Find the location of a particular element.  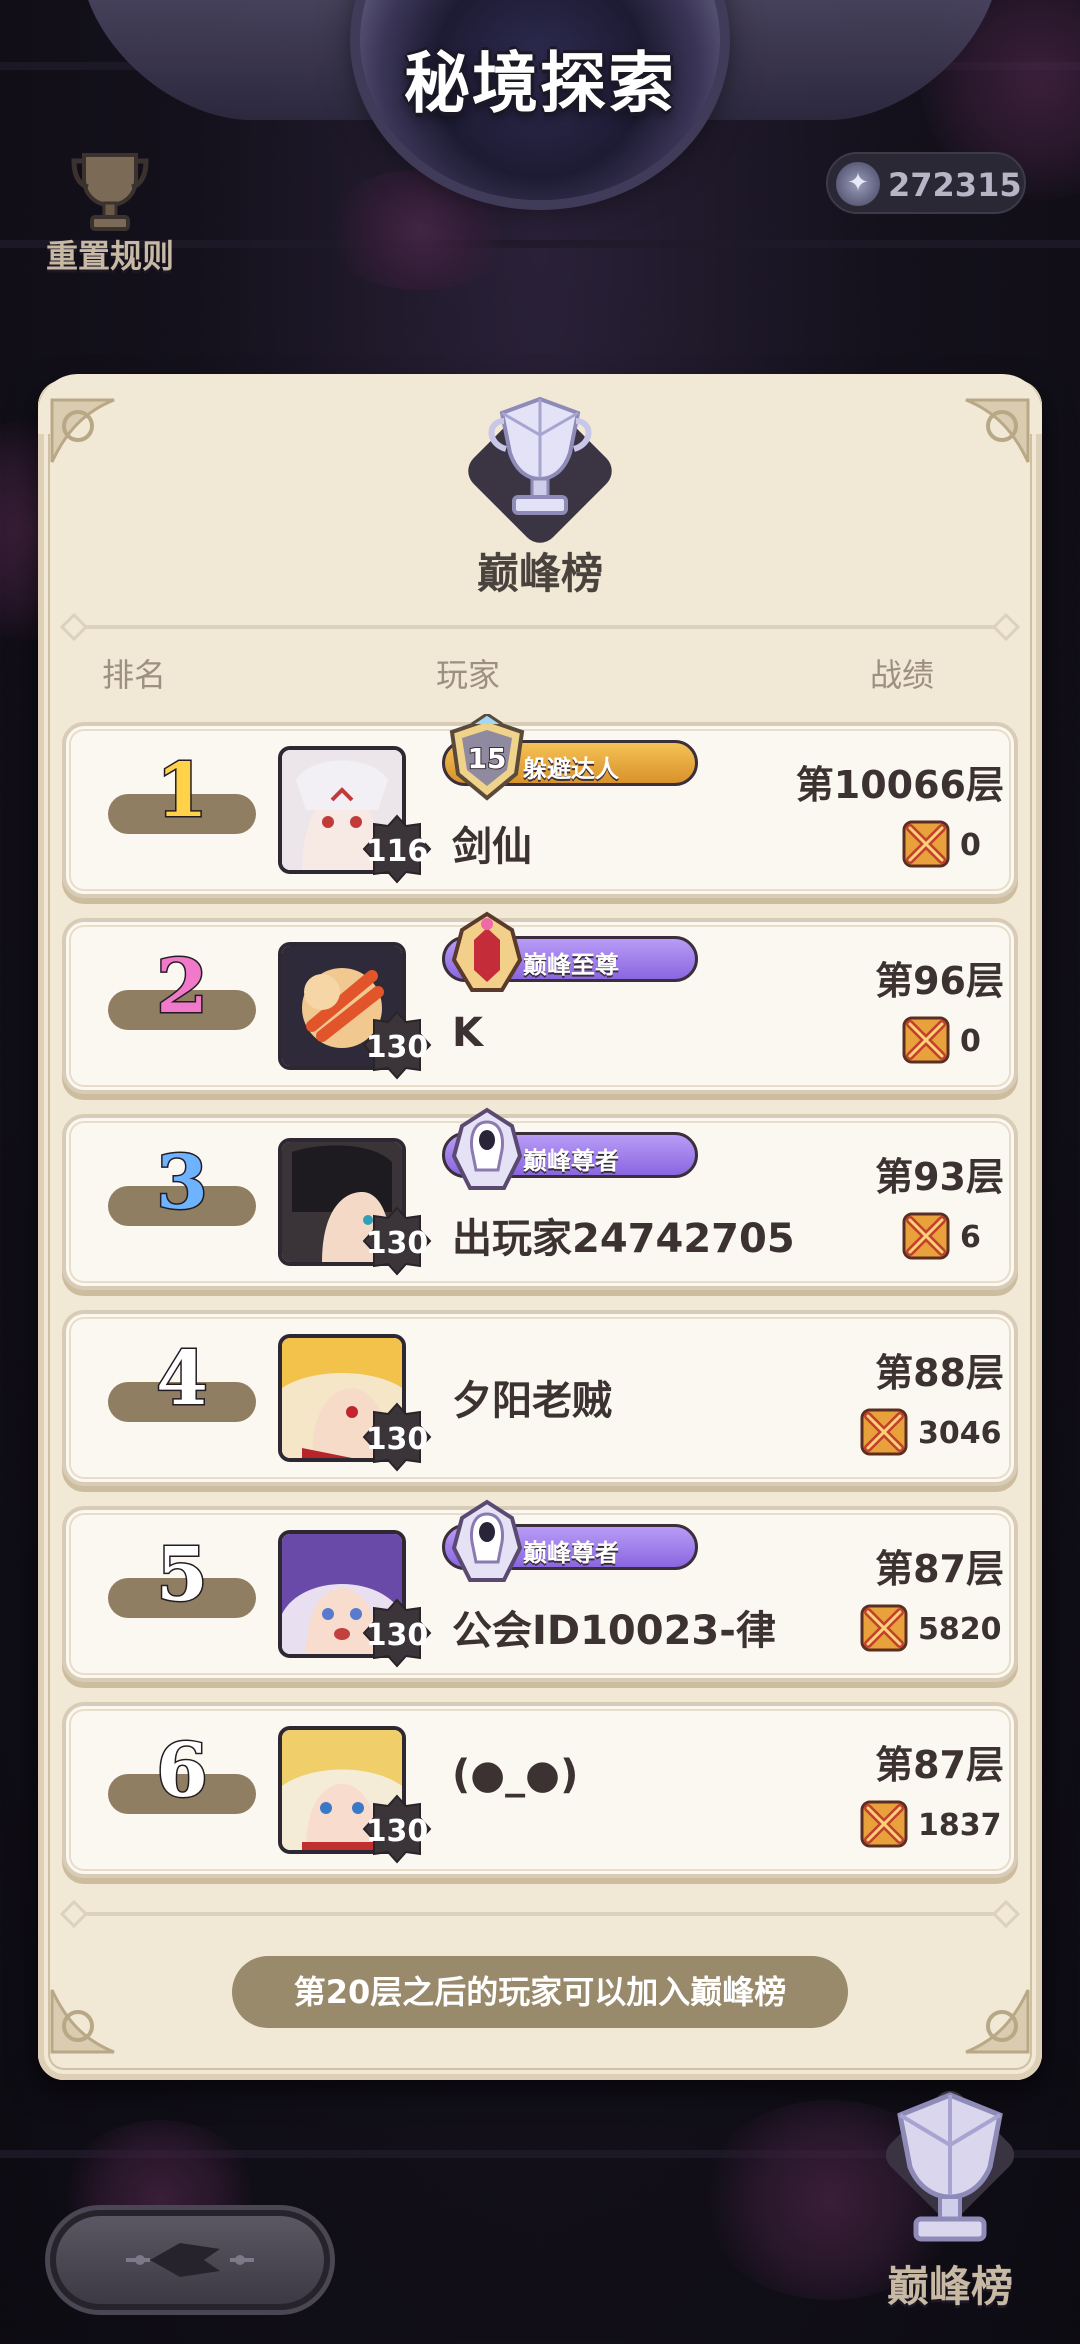

battle-value: 1837 is located at coordinates (960, 1825).